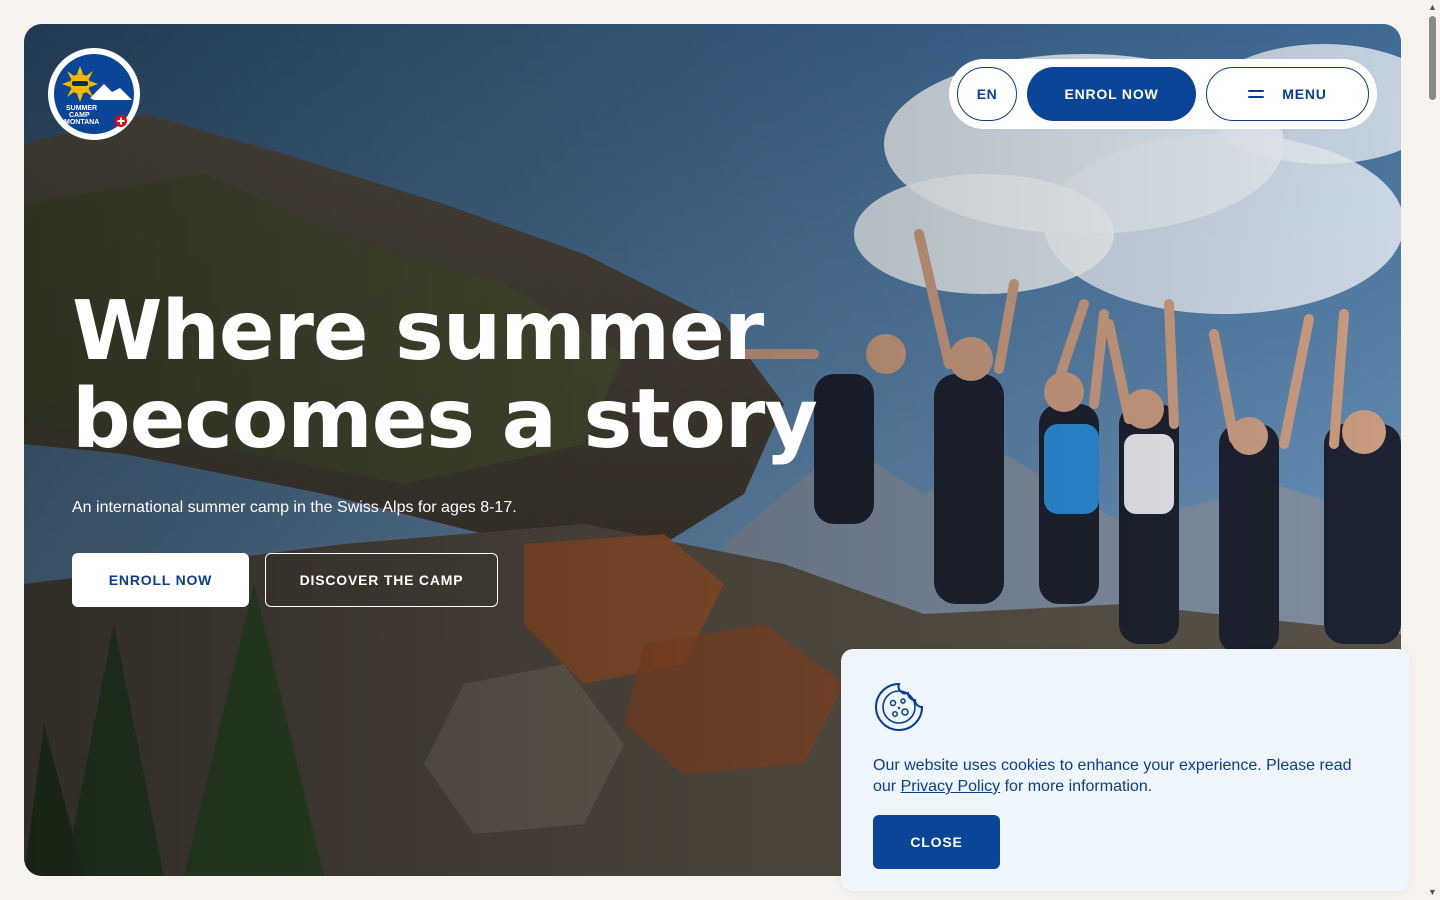  I want to click on cookie-close-button: CLOSE, so click(936, 842).